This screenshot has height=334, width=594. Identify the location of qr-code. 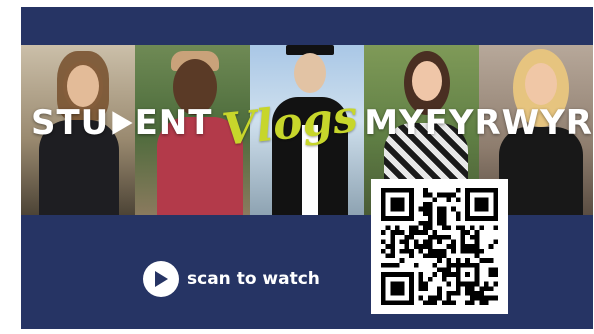
(439, 246).